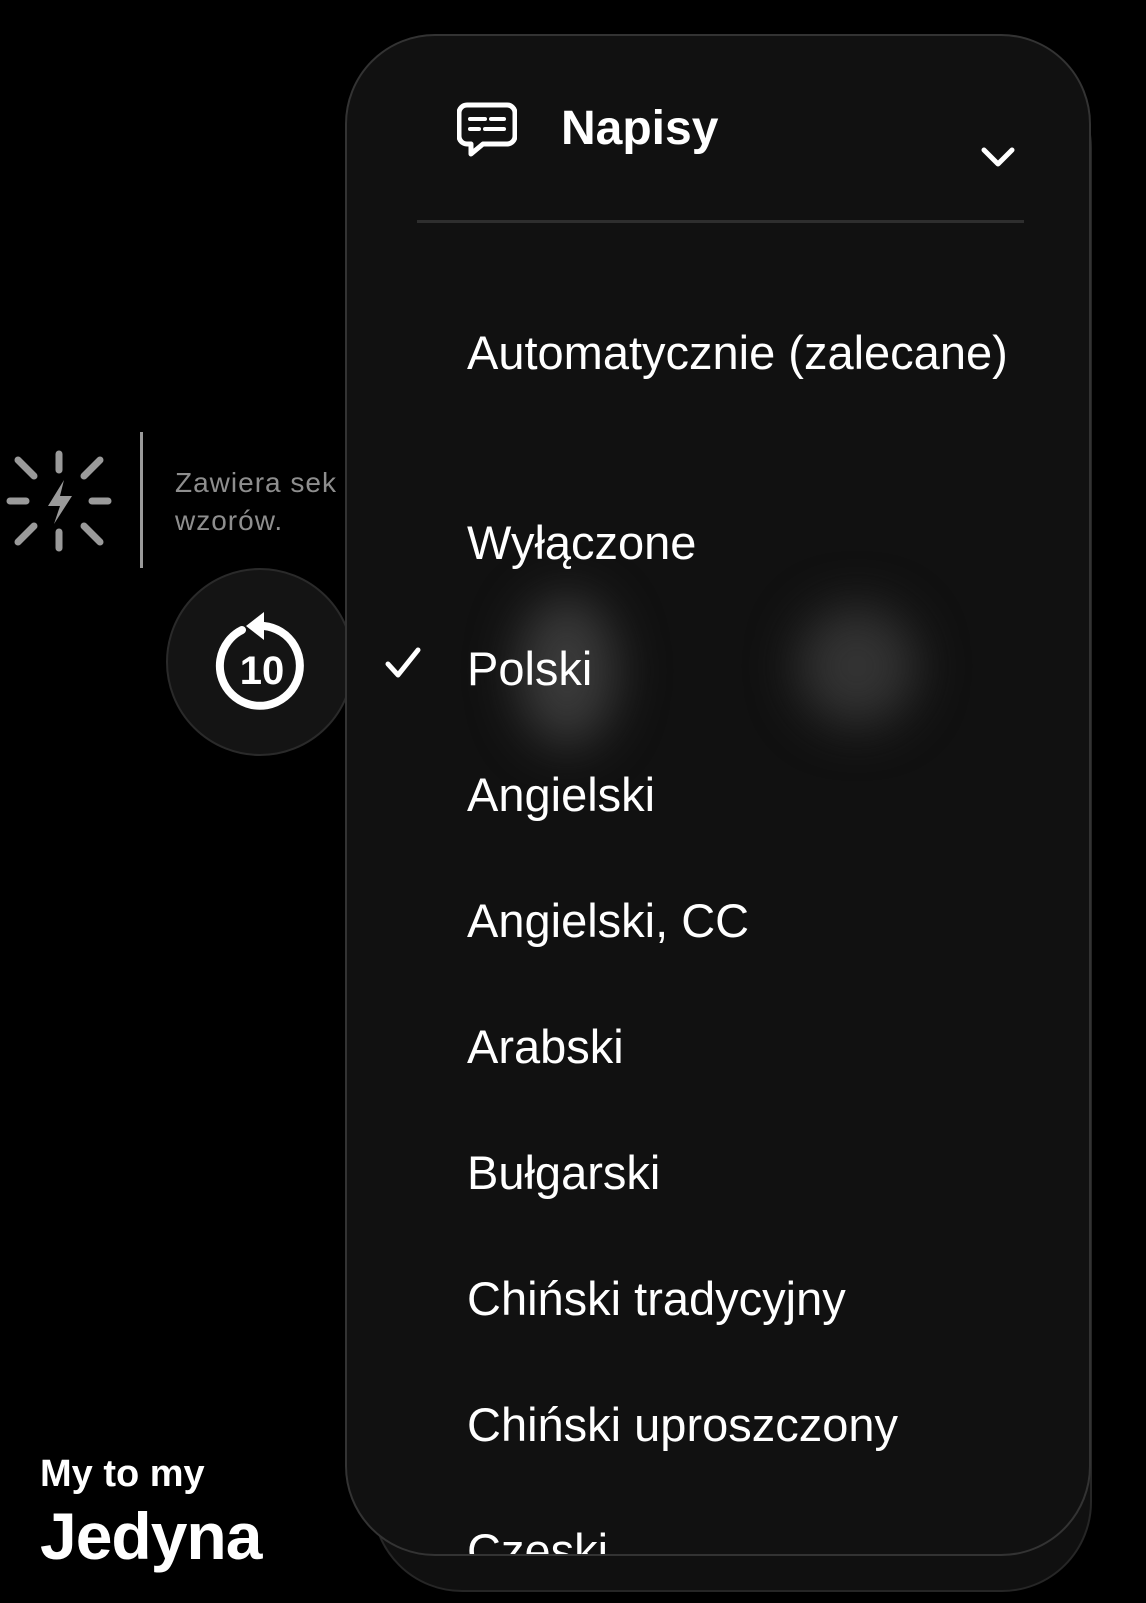 The height and width of the screenshot is (1603, 1146). I want to click on subtitle-option: Chiński uproszczony, so click(718, 1425).